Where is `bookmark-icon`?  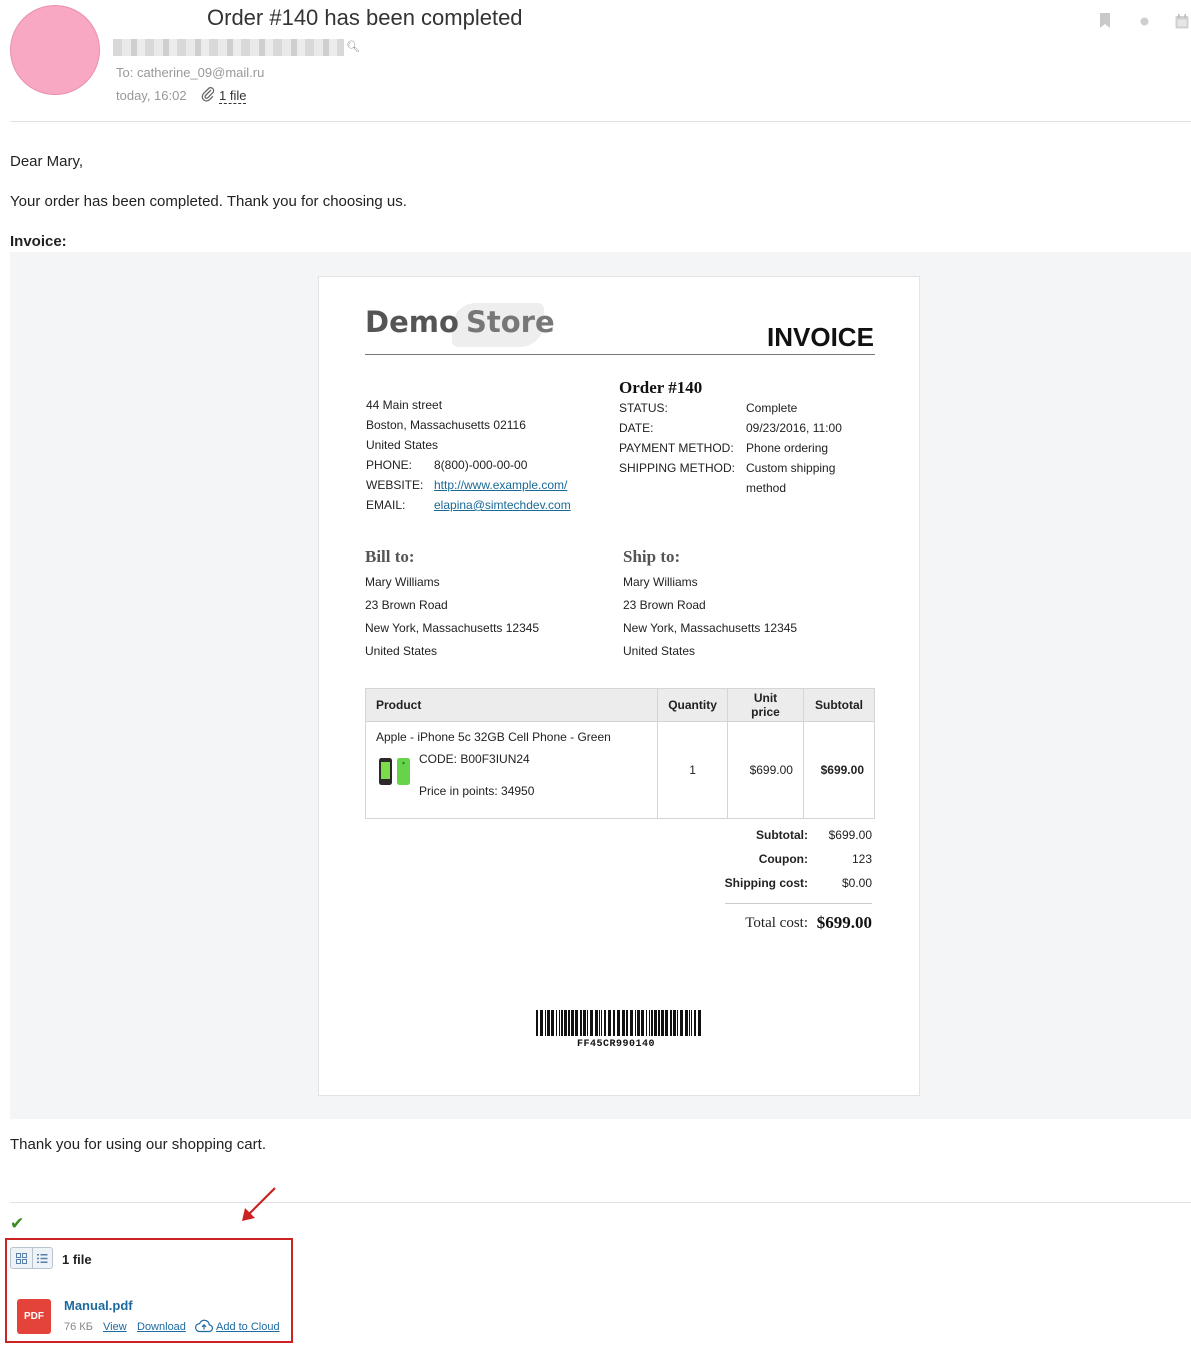 bookmark-icon is located at coordinates (1105, 21).